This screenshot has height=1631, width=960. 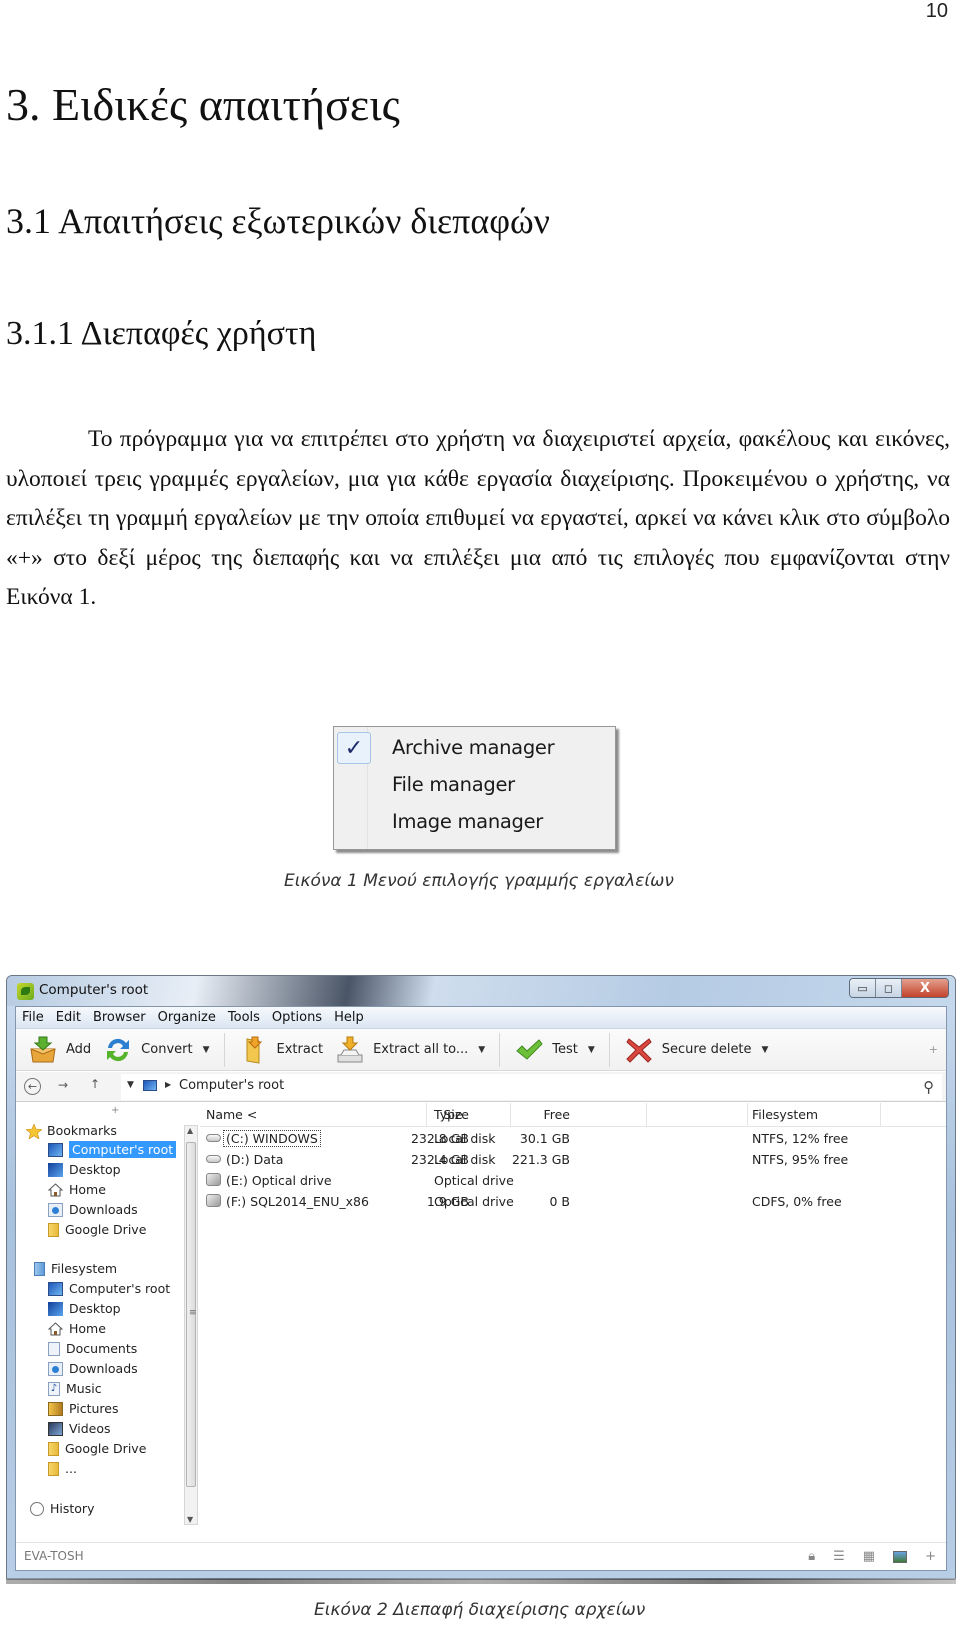 I want to click on sidebar-item-videos: Videos, so click(x=79, y=1428).